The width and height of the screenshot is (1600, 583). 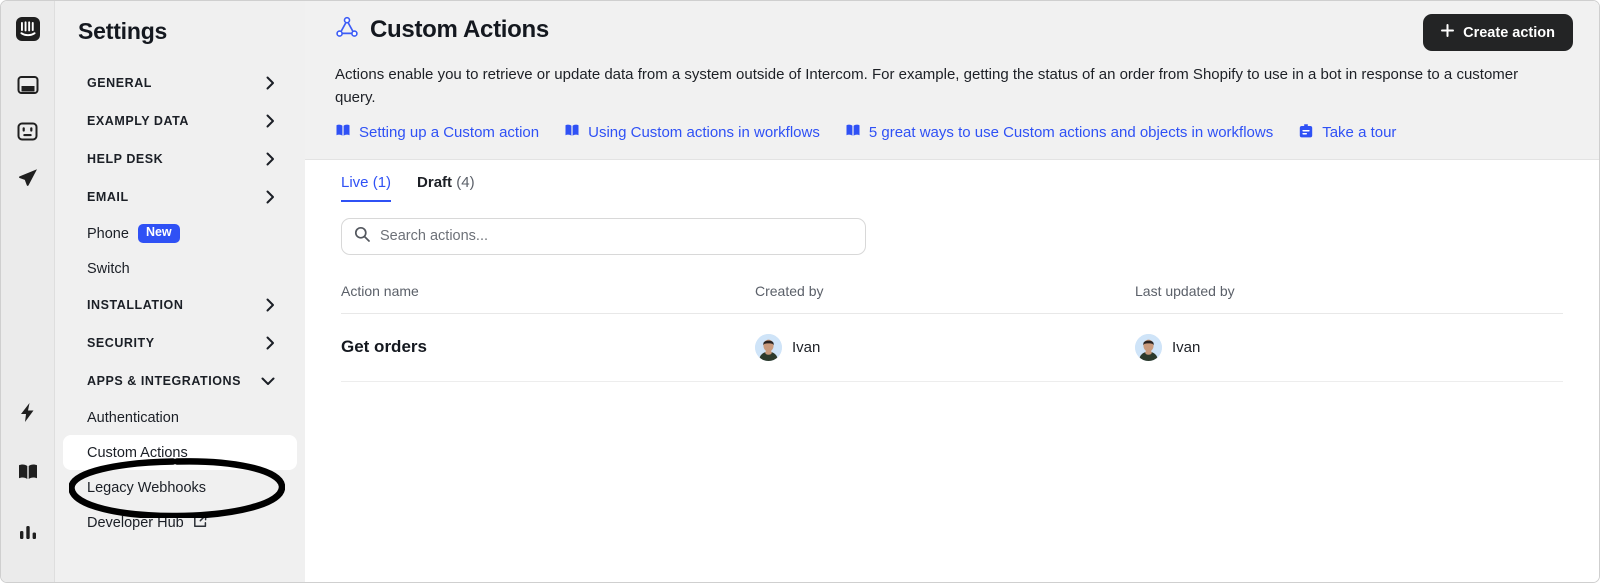 I want to click on tab-draft-label: Draft, so click(x=435, y=182).